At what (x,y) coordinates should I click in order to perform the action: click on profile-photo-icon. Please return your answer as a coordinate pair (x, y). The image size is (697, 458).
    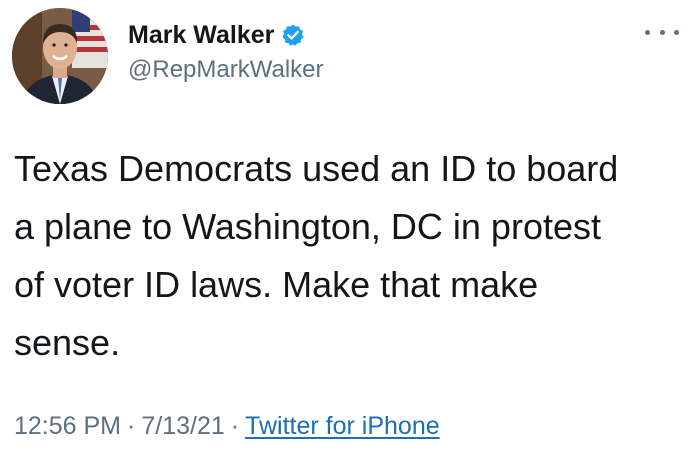
    Looking at the image, I should click on (60, 56).